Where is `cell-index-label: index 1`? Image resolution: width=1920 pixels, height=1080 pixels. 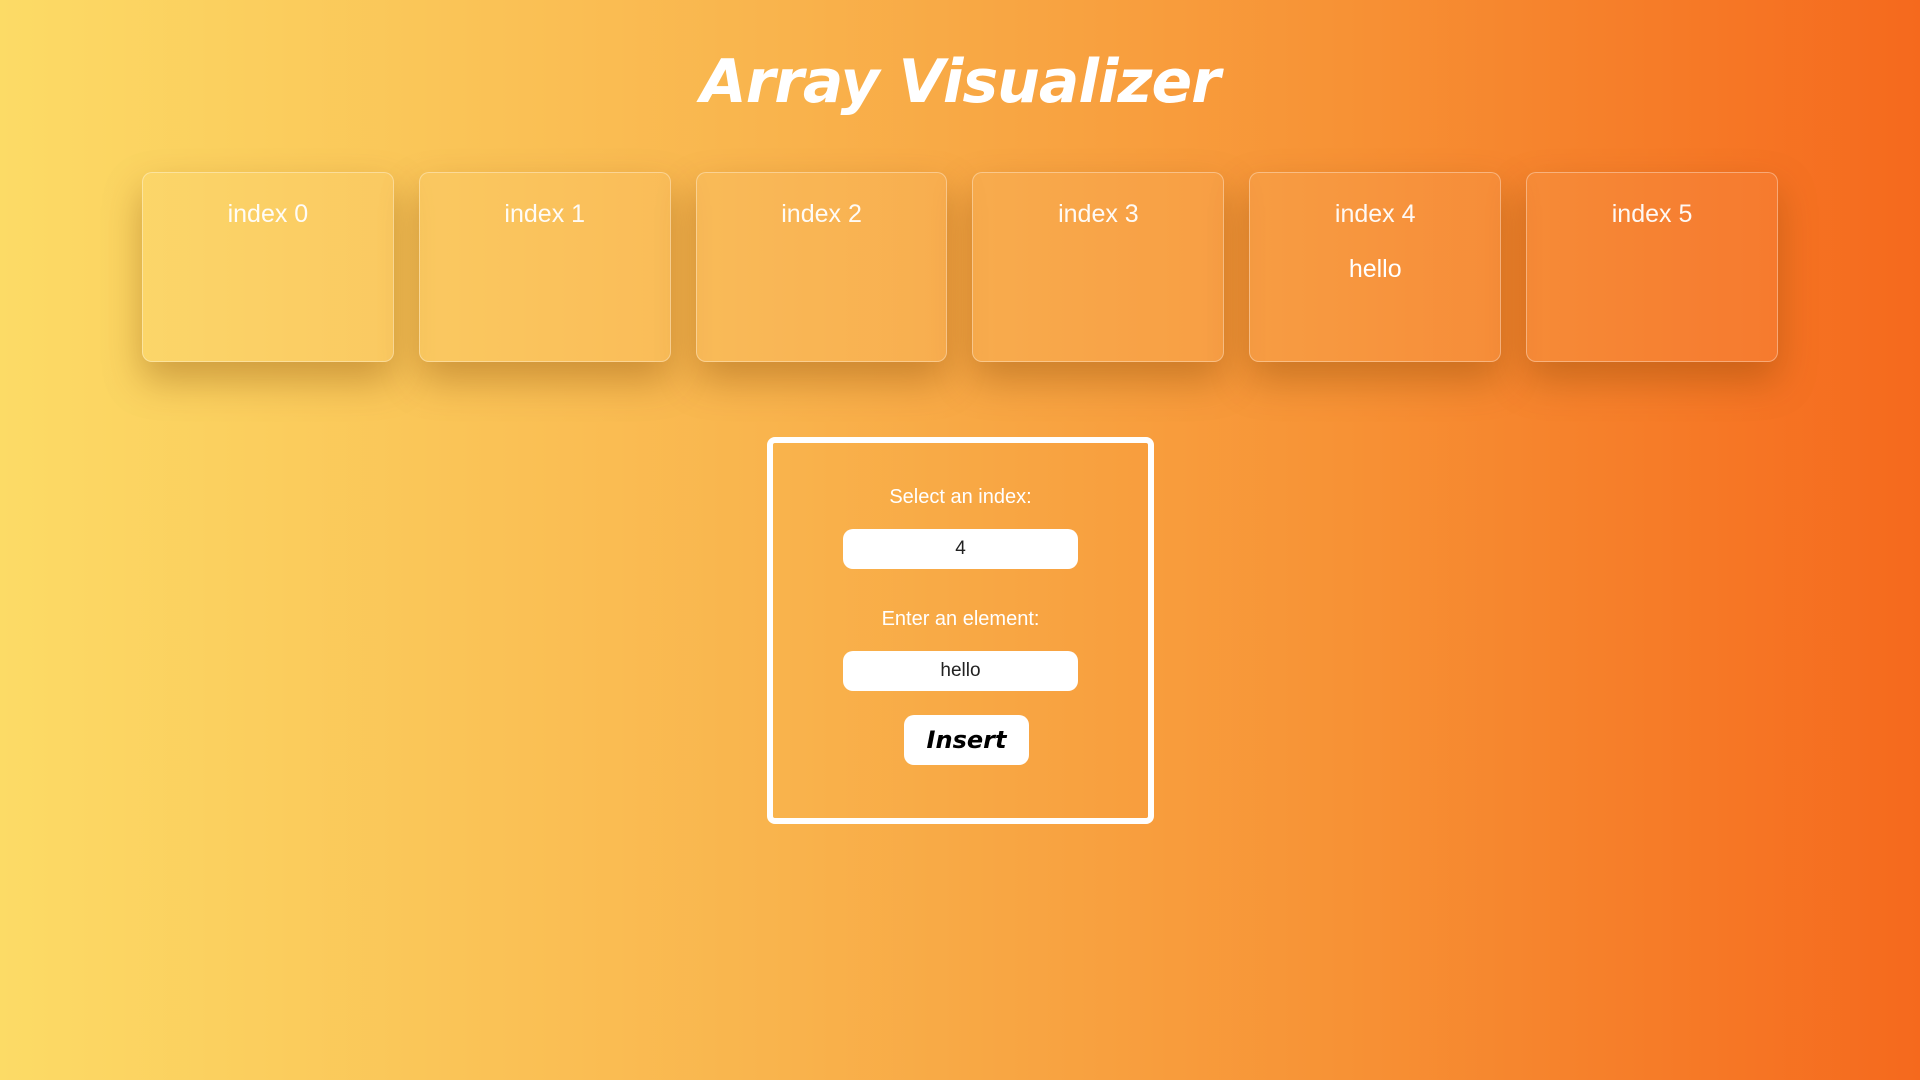
cell-index-label: index 1 is located at coordinates (545, 214).